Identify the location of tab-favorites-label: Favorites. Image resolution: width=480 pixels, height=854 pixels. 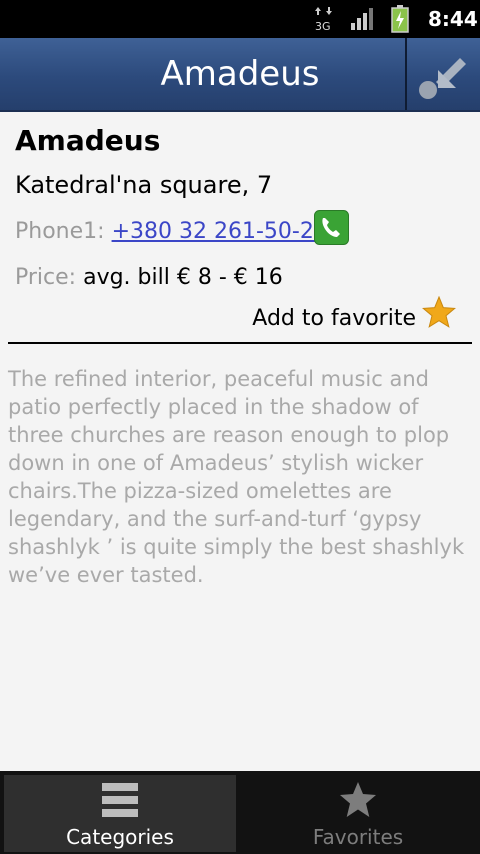
(358, 837).